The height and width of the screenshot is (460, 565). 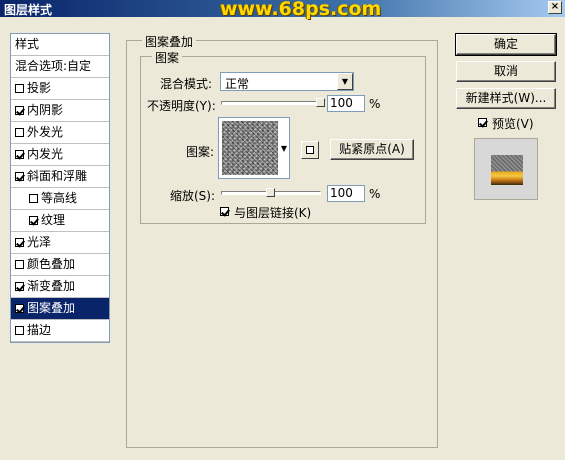 What do you see at coordinates (60, 45) in the screenshot?
I see `sidebar-item: 样式` at bounding box center [60, 45].